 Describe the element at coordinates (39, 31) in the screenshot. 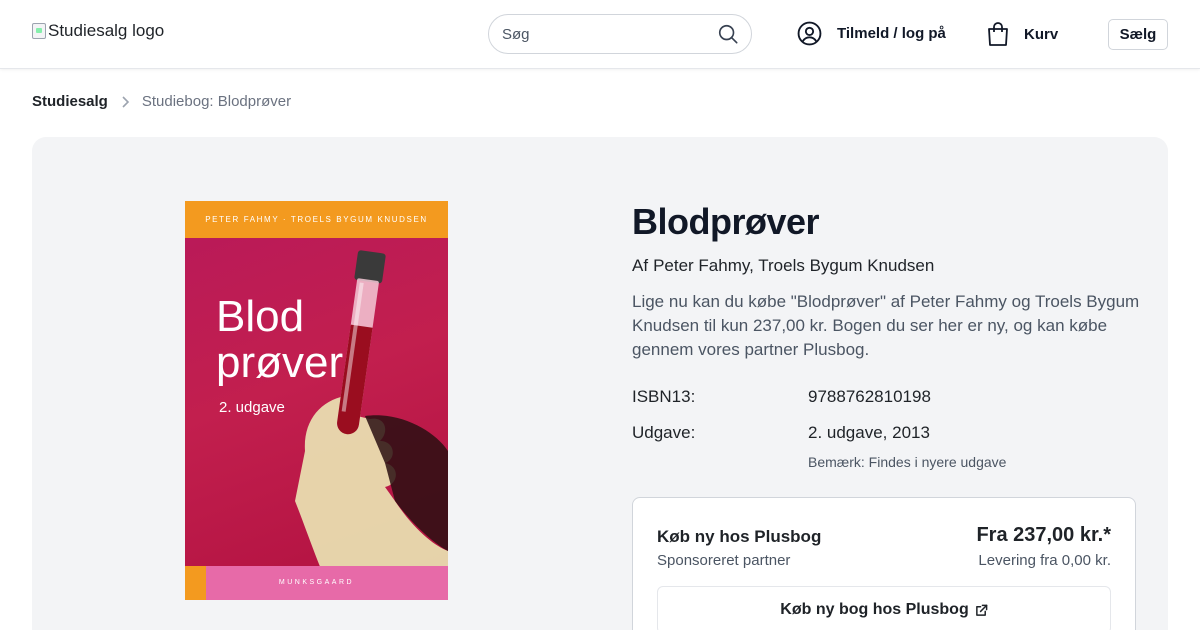

I see `broken-image-icon` at that location.